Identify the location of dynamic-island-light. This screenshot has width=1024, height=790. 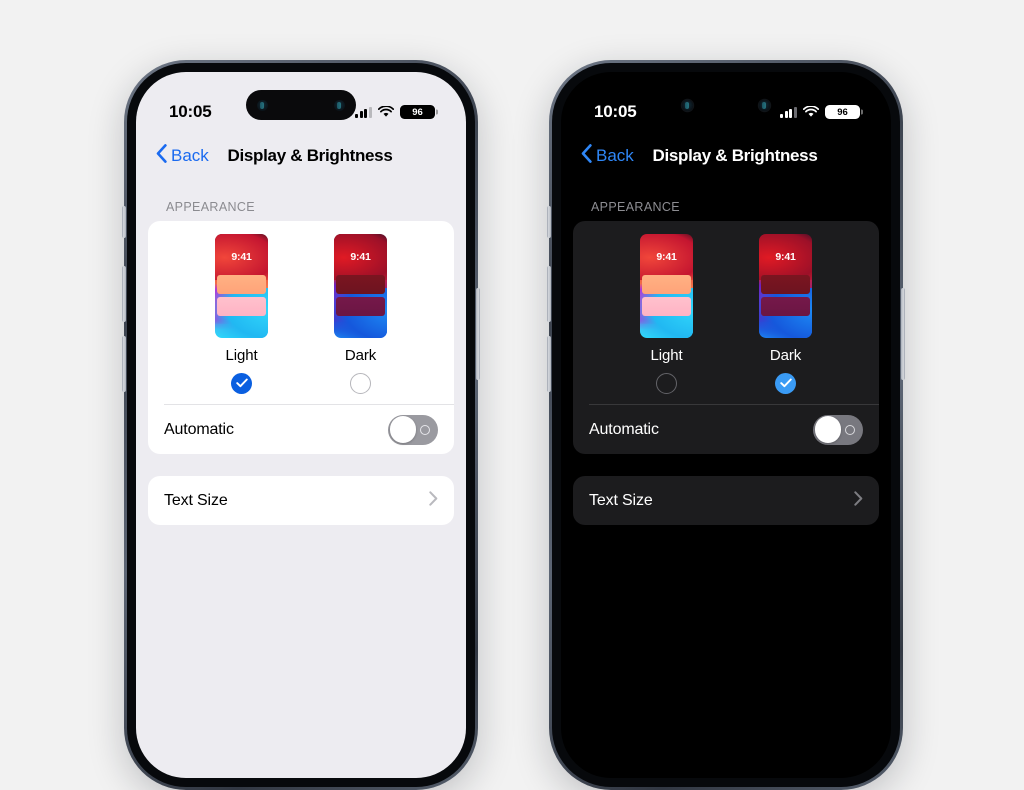
(301, 105).